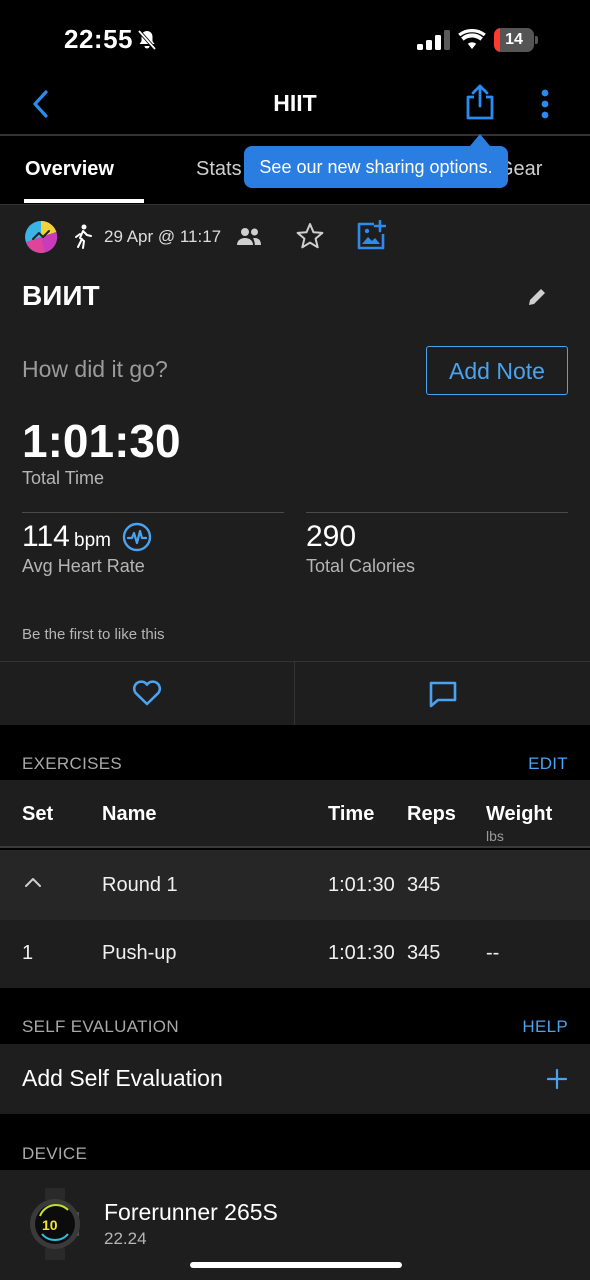  What do you see at coordinates (548, 764) in the screenshot?
I see `edit-exercises-link: EDIT` at bounding box center [548, 764].